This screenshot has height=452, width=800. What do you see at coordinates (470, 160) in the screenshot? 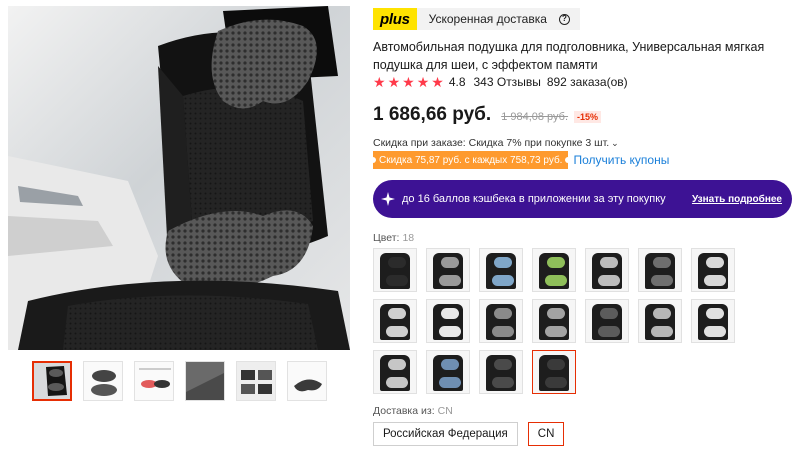
I see `coupon-tag: Скидка 75,87 руб. с каждых 758,73 руб.` at bounding box center [470, 160].